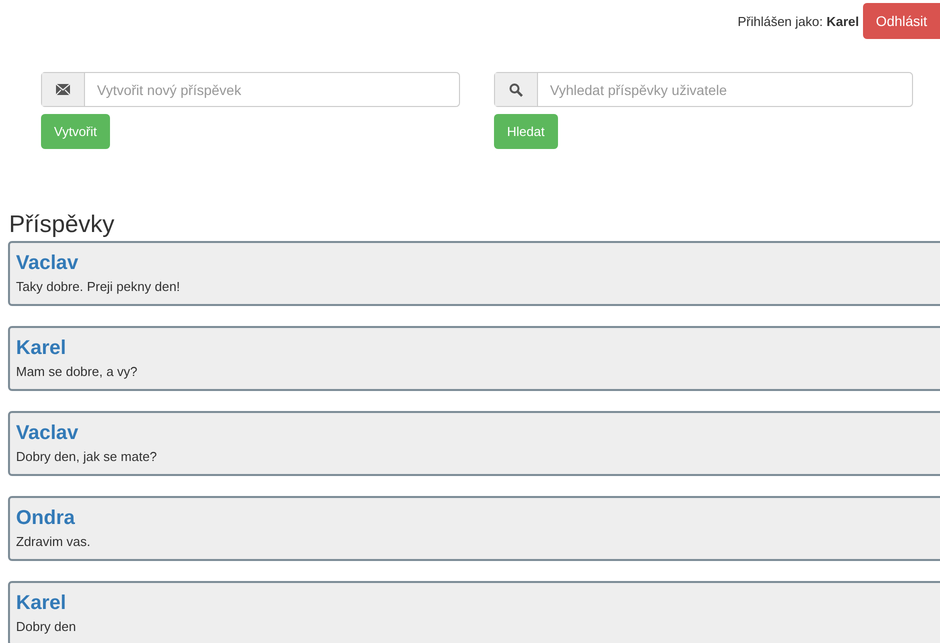 Image resolution: width=940 pixels, height=643 pixels. What do you see at coordinates (63, 89) in the screenshot?
I see `envelope-icon` at bounding box center [63, 89].